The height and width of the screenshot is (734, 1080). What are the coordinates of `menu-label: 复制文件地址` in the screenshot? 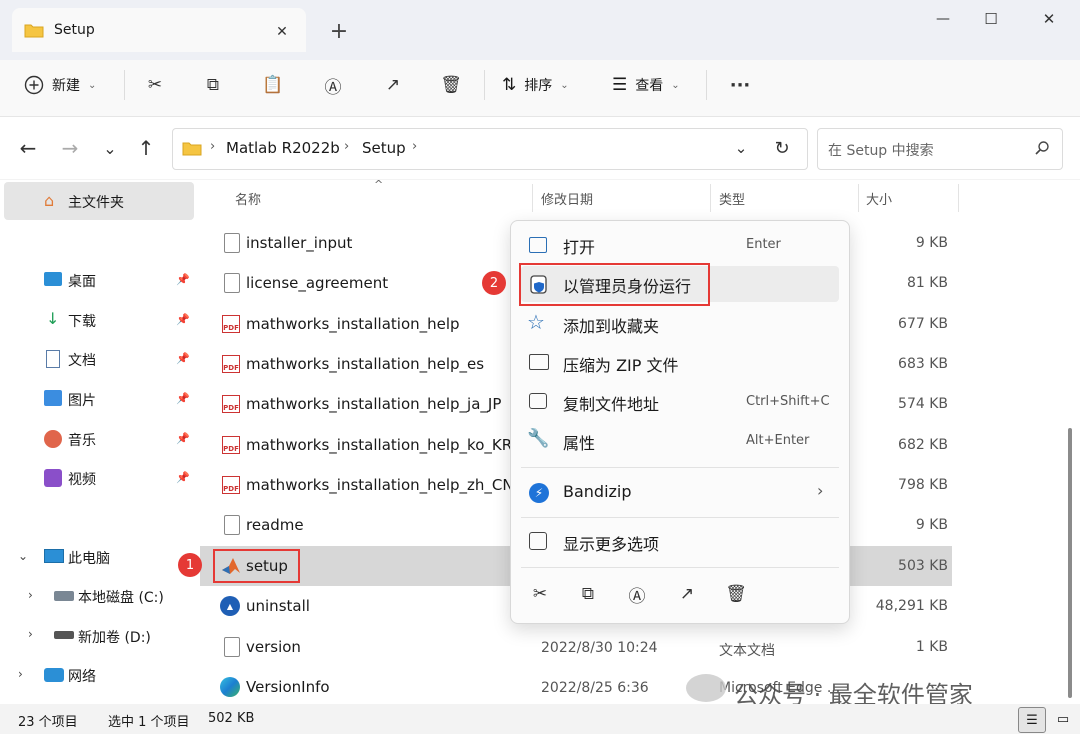 It's located at (611, 404).